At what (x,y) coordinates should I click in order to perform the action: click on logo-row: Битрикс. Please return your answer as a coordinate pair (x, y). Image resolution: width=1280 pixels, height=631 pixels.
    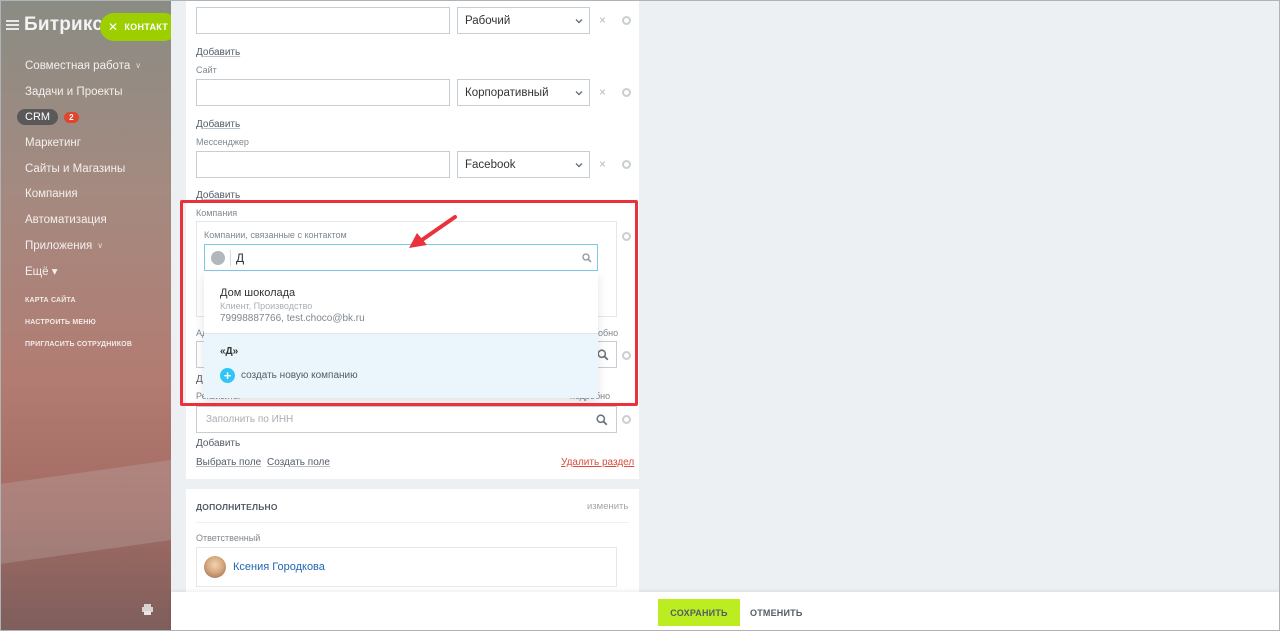
    Looking at the image, I should click on (54, 25).